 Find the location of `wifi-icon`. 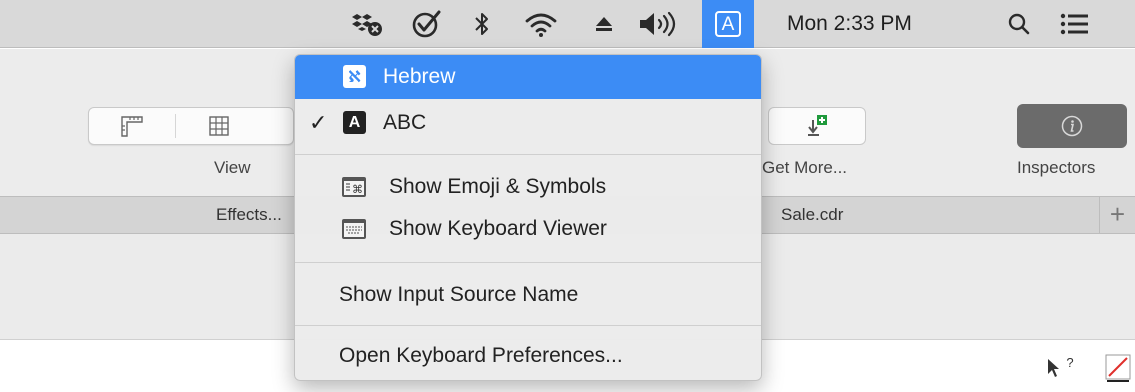

wifi-icon is located at coordinates (541, 24).